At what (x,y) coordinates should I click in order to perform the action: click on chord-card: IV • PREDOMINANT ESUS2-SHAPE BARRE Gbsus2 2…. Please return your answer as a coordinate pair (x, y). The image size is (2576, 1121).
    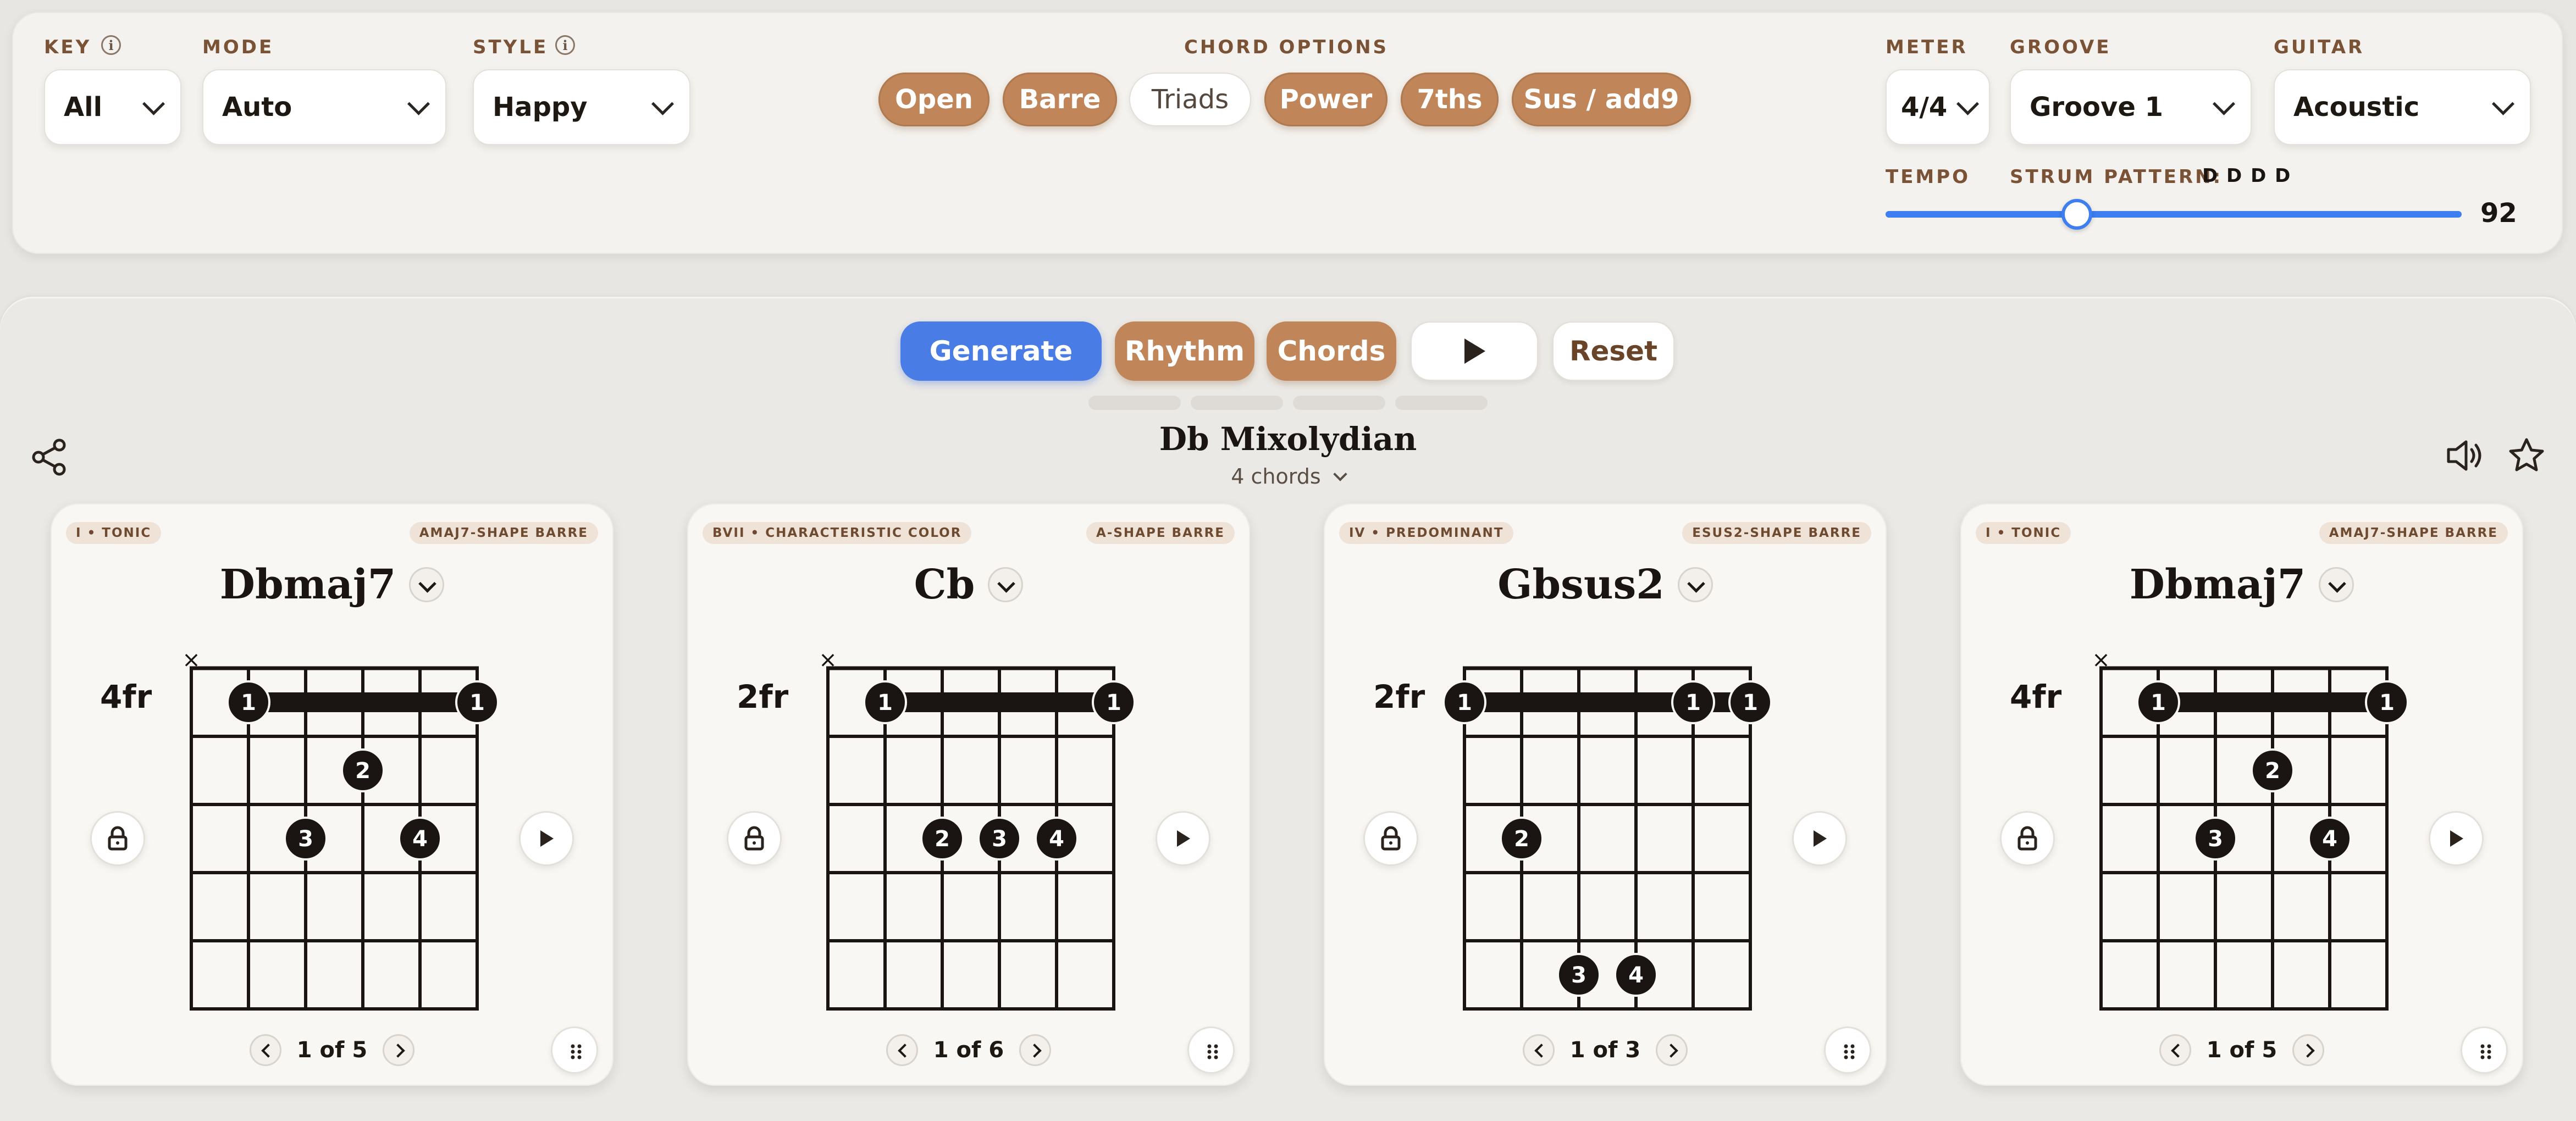
    Looking at the image, I should click on (1605, 794).